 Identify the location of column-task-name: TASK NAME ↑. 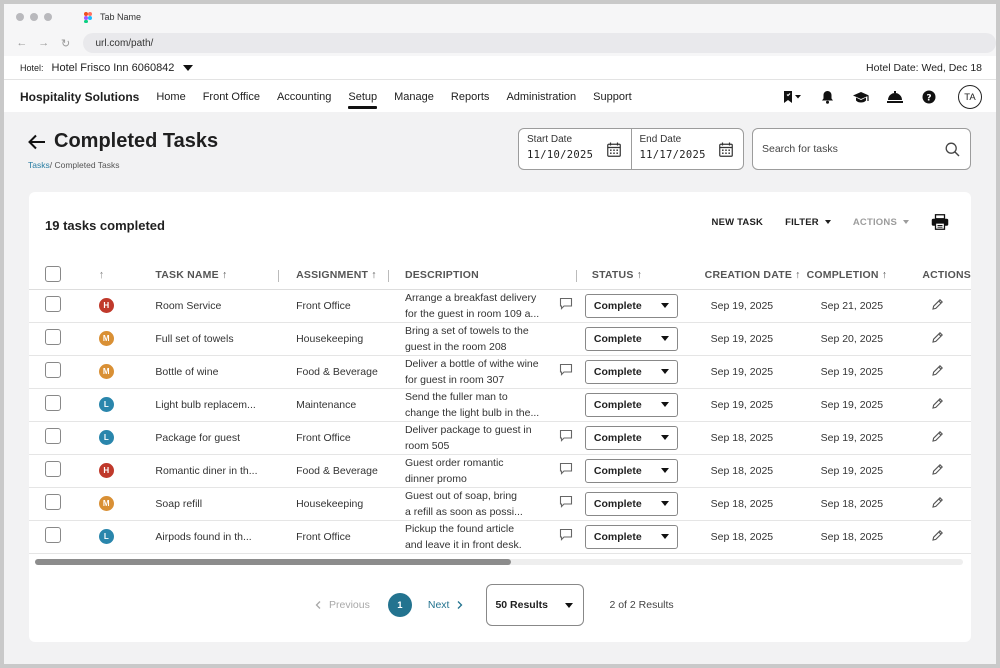
(211, 276).